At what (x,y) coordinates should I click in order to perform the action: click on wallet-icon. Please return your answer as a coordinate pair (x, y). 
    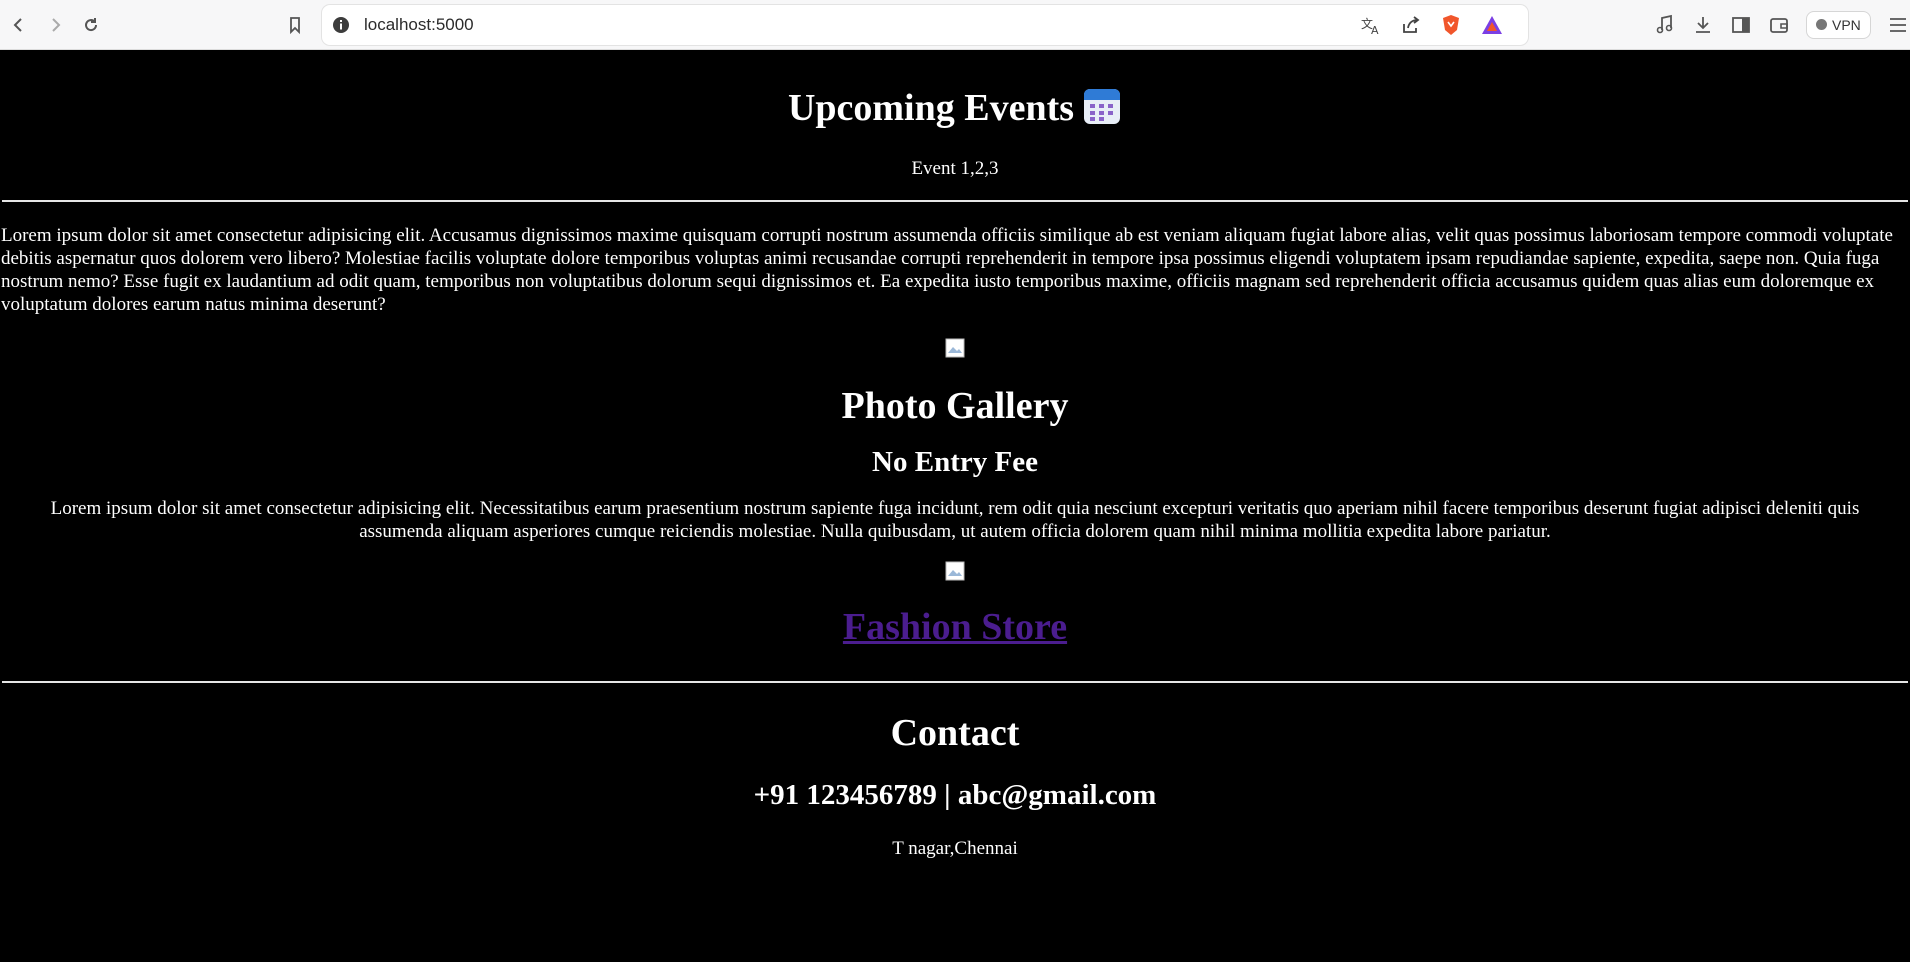
    Looking at the image, I should click on (1779, 25).